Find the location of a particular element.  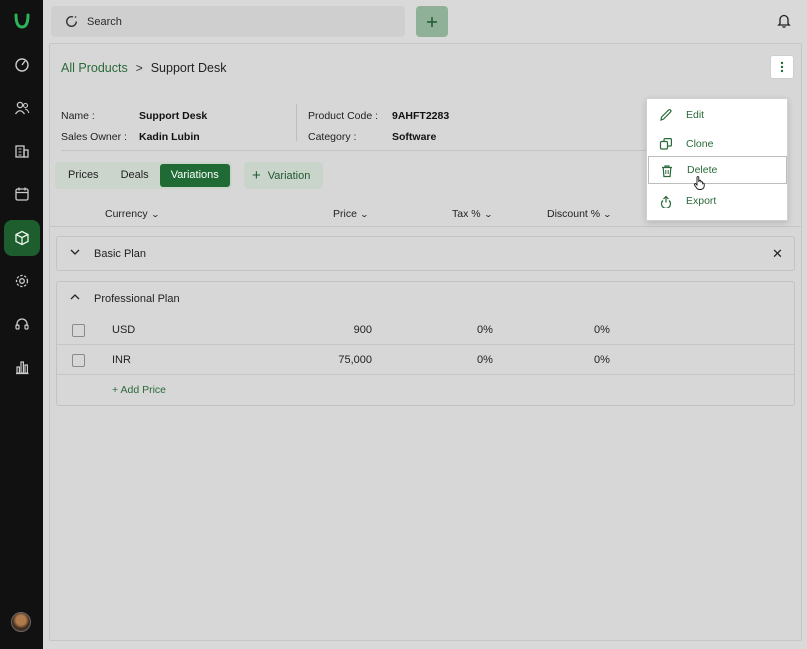

calendar-icon is located at coordinates (22, 194).